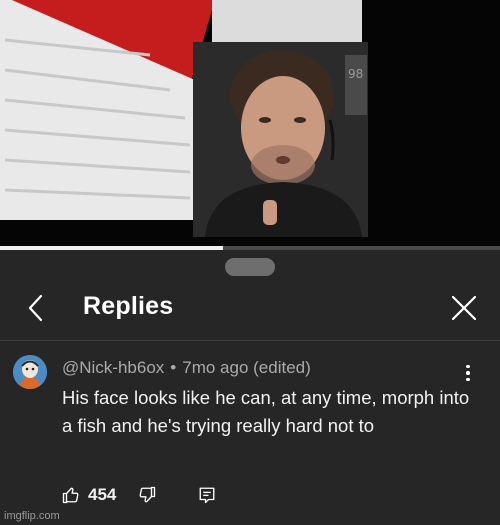  Describe the element at coordinates (246, 367) in the screenshot. I see `comment-age: 7mo ago (edited)` at that location.